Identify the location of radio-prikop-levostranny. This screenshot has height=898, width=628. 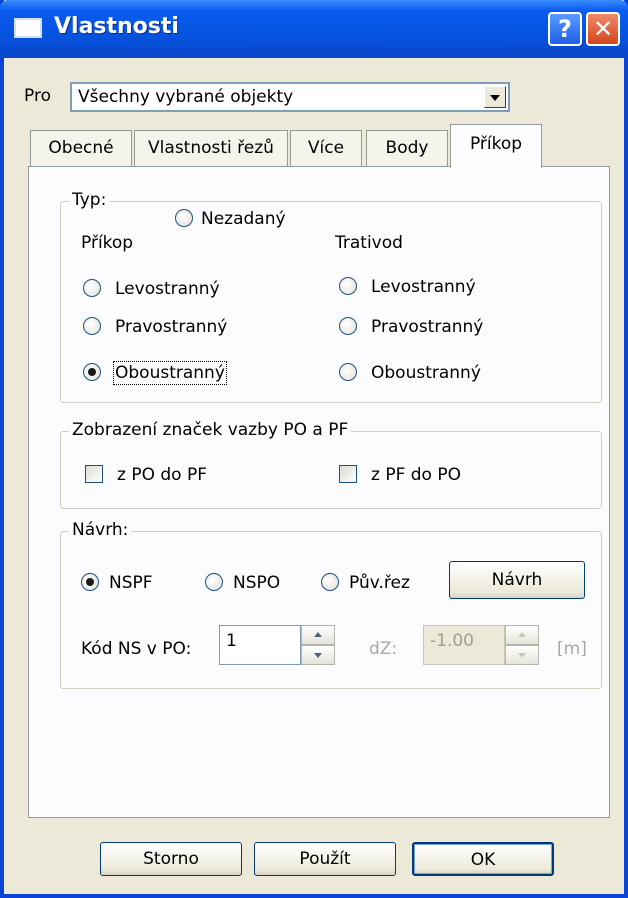
(92, 288).